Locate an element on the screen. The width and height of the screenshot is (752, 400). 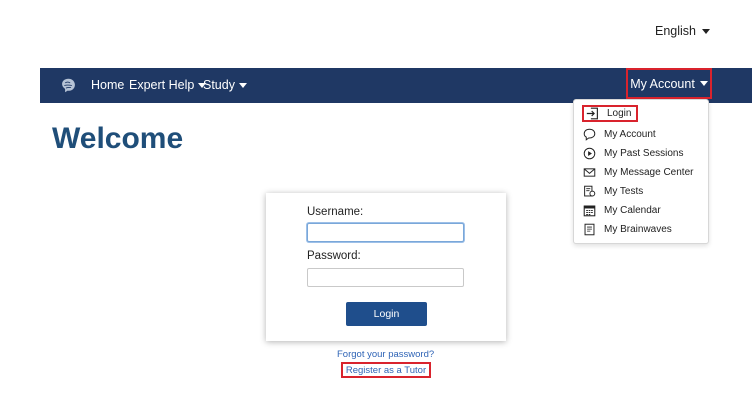
menu-item-past-sessions: My Past Sessions is located at coordinates (633, 153).